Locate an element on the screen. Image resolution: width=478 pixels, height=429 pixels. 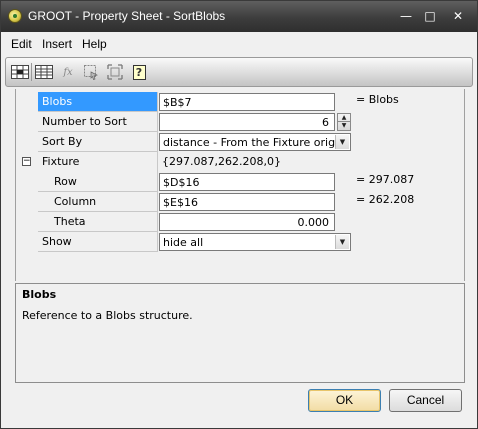
menu-edit: Edit is located at coordinates (21, 44).